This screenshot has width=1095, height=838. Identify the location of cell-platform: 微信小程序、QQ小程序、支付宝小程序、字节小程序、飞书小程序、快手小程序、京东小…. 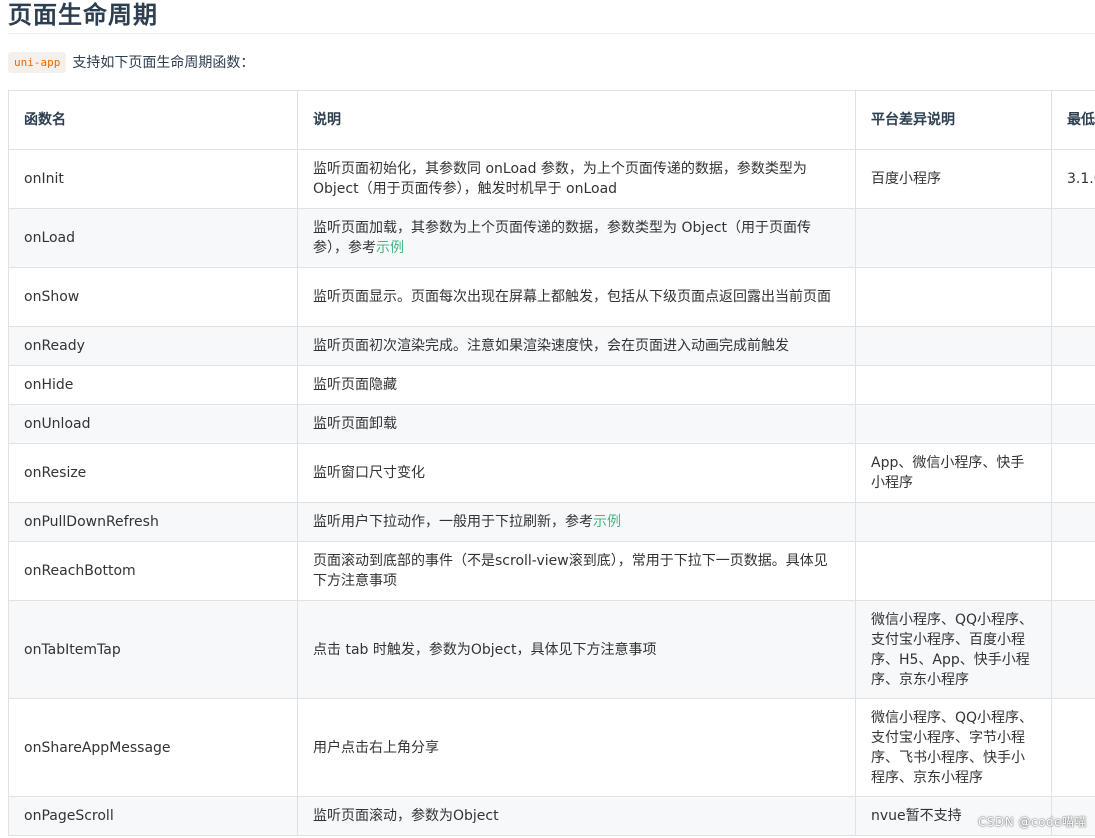
(953, 747).